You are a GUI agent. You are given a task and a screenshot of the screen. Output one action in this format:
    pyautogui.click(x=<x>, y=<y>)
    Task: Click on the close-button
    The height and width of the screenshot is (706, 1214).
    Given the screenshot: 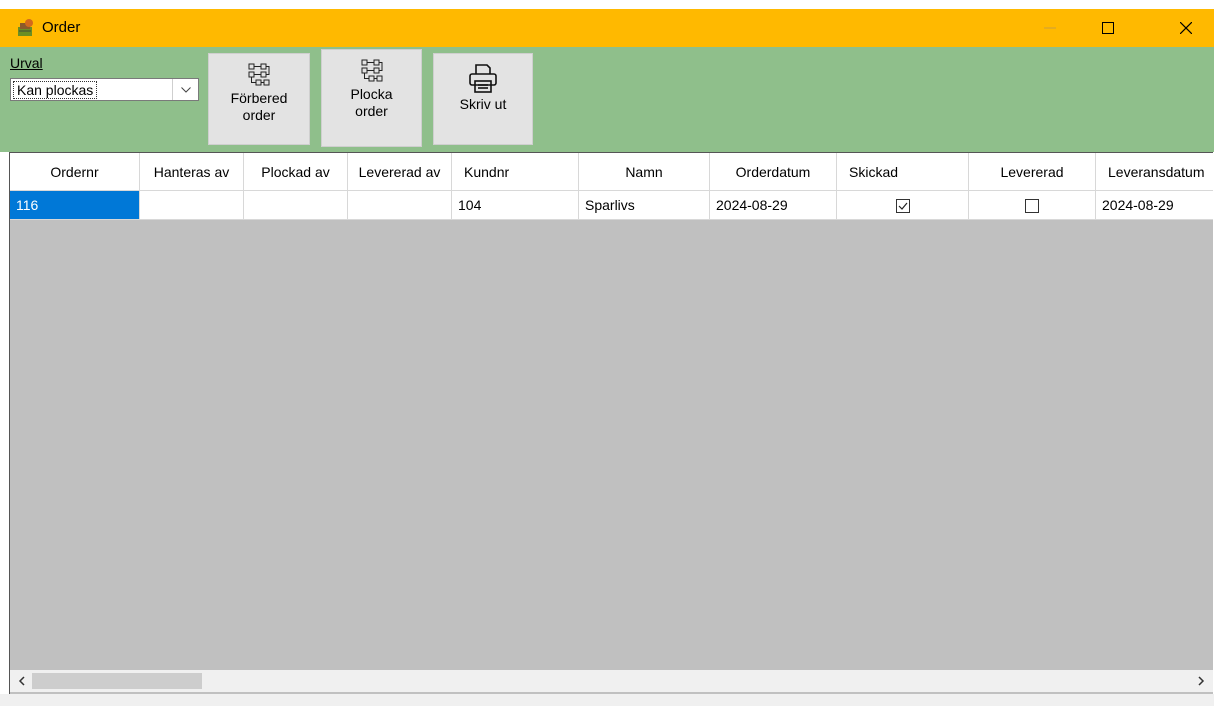 What is the action you would take?
    pyautogui.click(x=1186, y=28)
    